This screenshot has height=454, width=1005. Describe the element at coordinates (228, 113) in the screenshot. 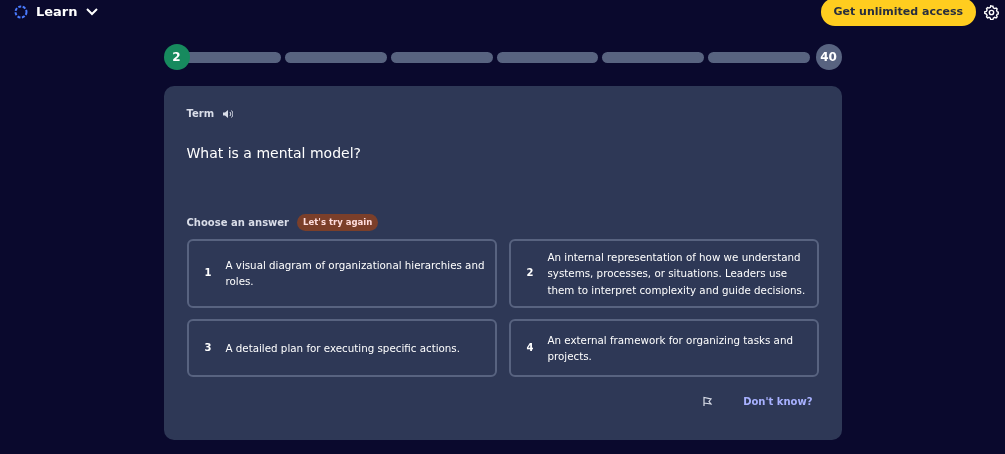

I see `speaker-icon` at that location.